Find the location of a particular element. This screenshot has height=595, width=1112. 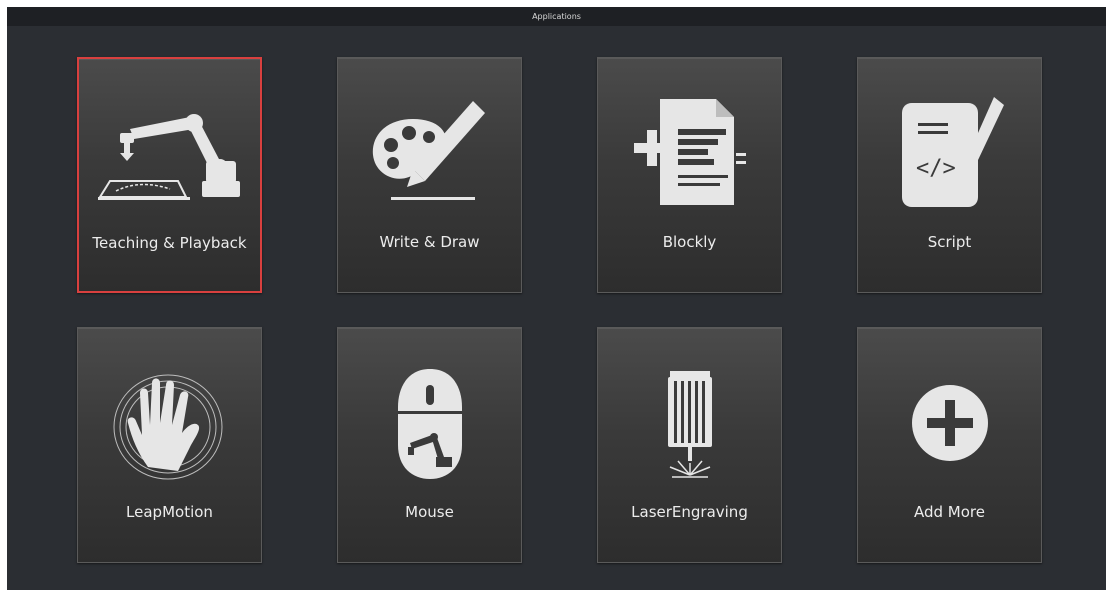

tile-add-more: Add More is located at coordinates (949, 445).